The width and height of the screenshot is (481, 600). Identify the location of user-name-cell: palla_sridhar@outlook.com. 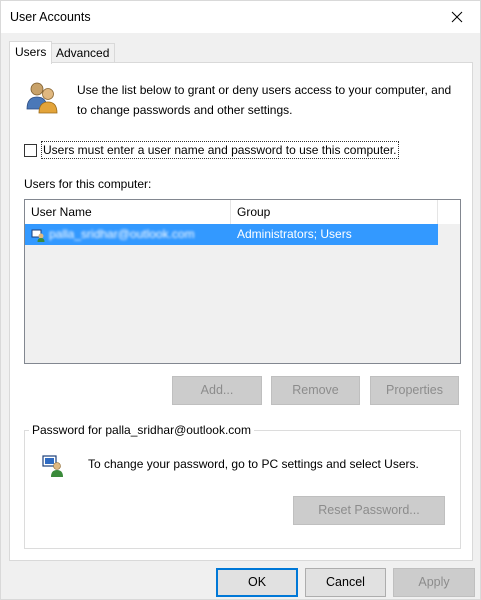
(113, 234).